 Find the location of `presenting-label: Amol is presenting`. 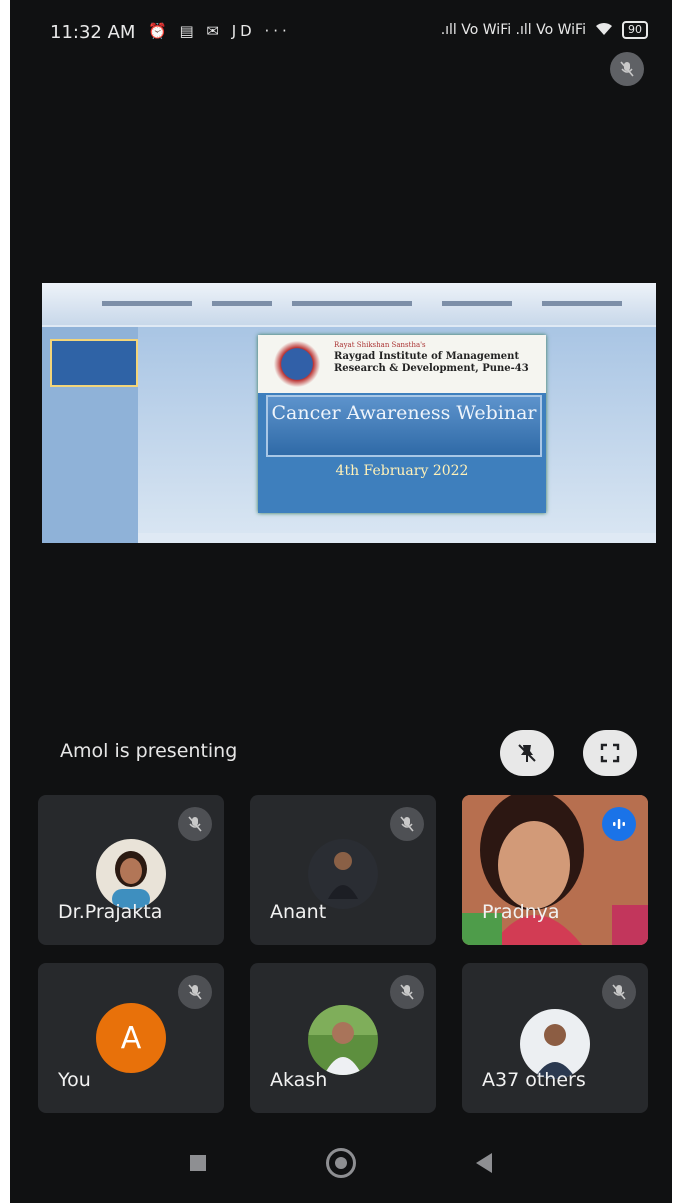

presenting-label: Amol is presenting is located at coordinates (149, 751).